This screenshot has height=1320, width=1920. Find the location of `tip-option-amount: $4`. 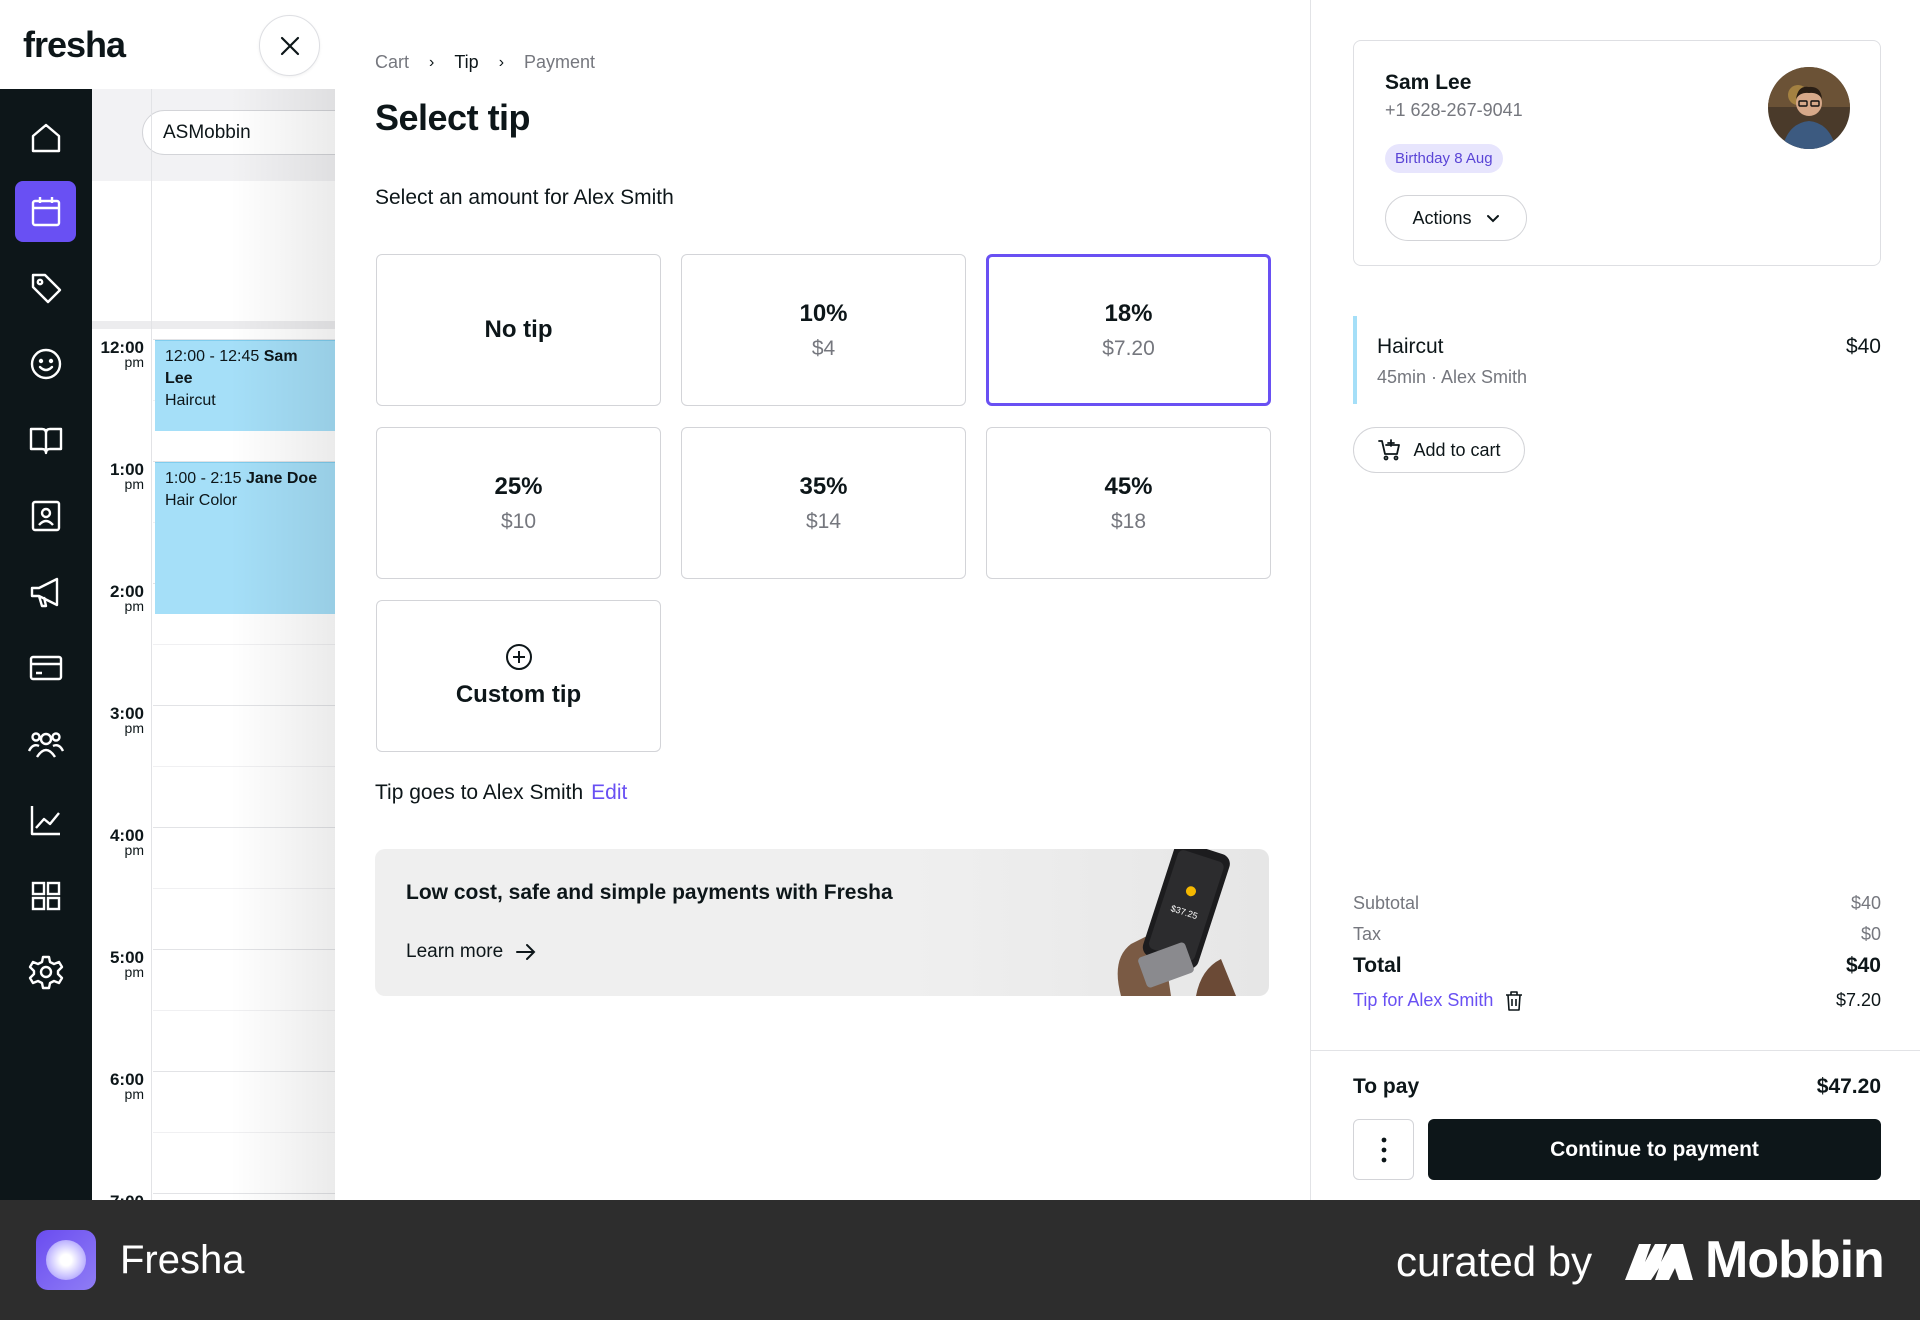

tip-option-amount: $4 is located at coordinates (823, 348).